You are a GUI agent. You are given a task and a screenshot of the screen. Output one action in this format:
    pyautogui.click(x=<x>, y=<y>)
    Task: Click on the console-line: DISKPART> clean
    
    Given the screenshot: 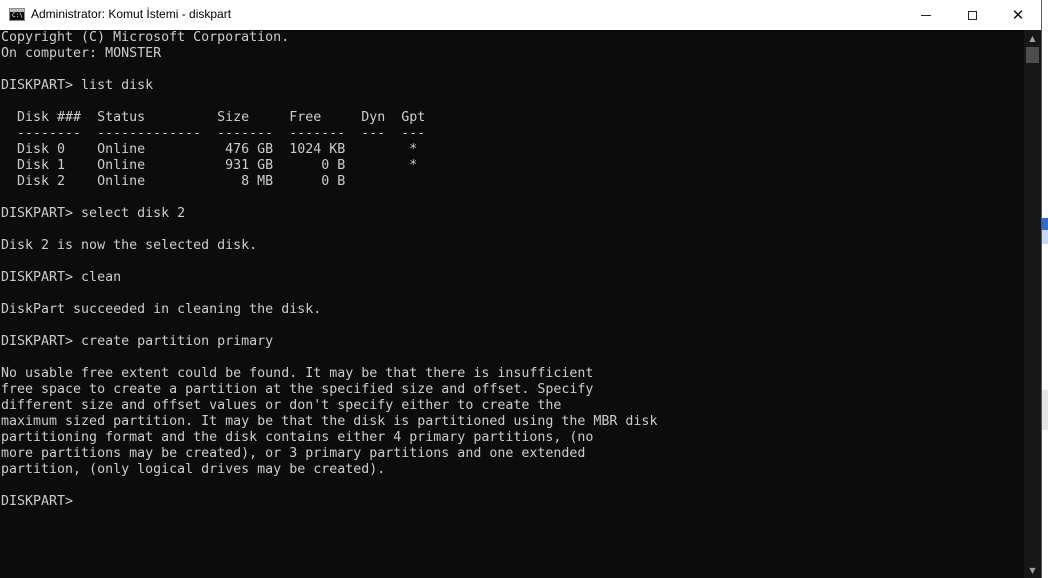 What is the action you would take?
    pyautogui.click(x=61, y=277)
    